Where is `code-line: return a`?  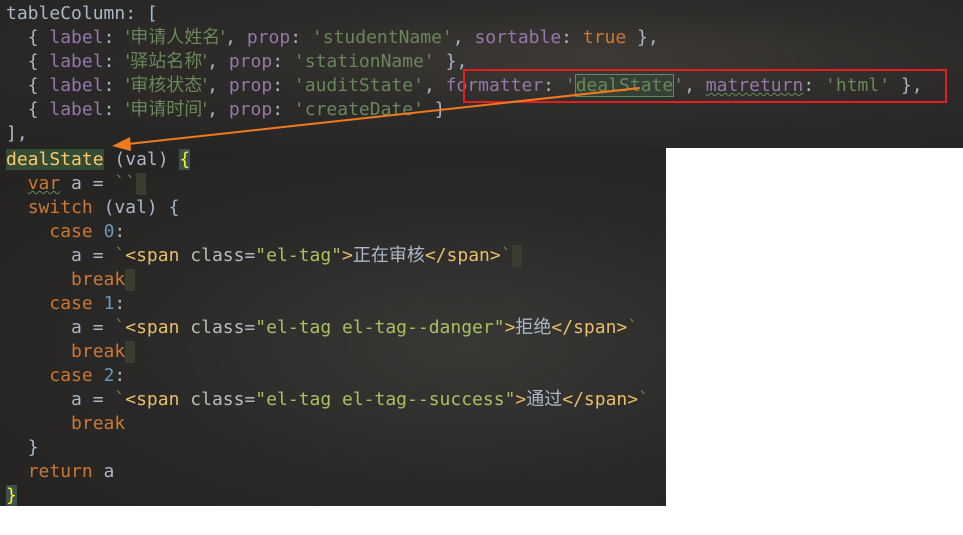 code-line: return a is located at coordinates (71, 471).